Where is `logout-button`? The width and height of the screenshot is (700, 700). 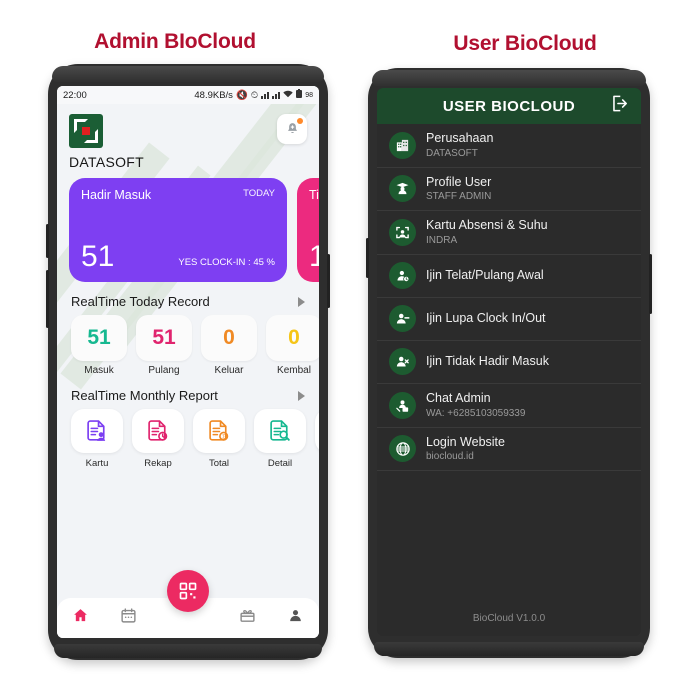 logout-button is located at coordinates (619, 106).